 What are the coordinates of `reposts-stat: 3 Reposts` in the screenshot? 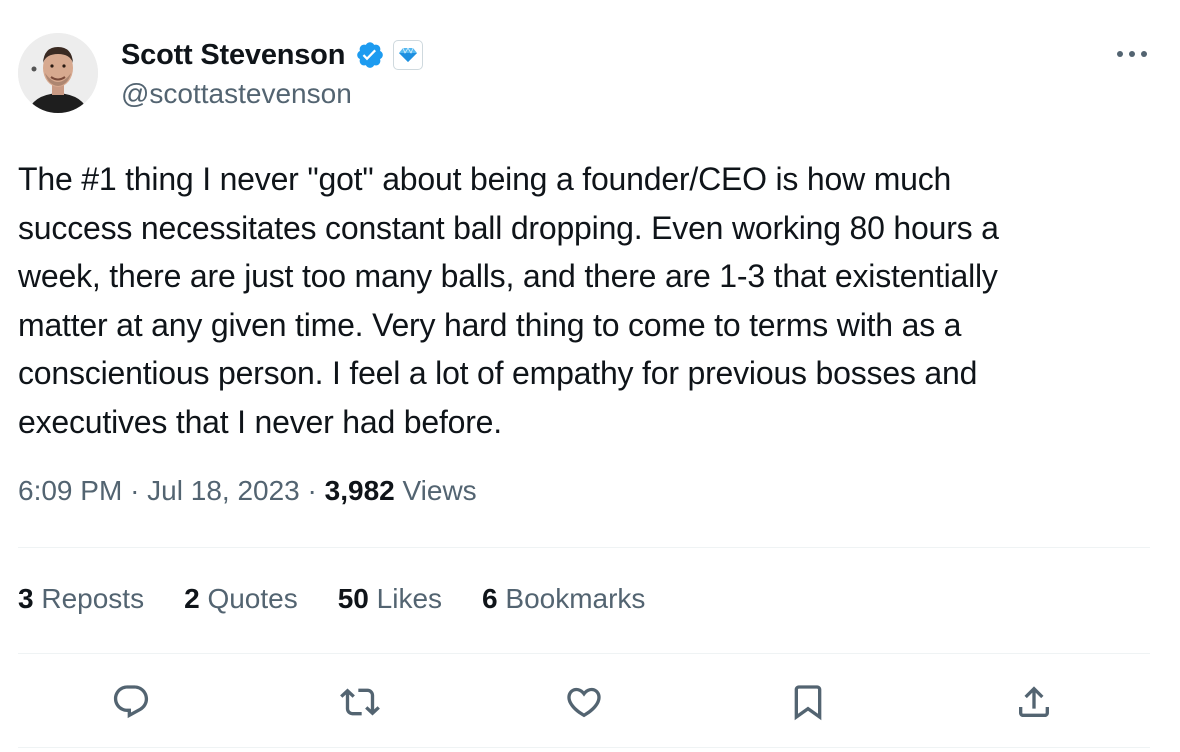 It's located at (81, 599).